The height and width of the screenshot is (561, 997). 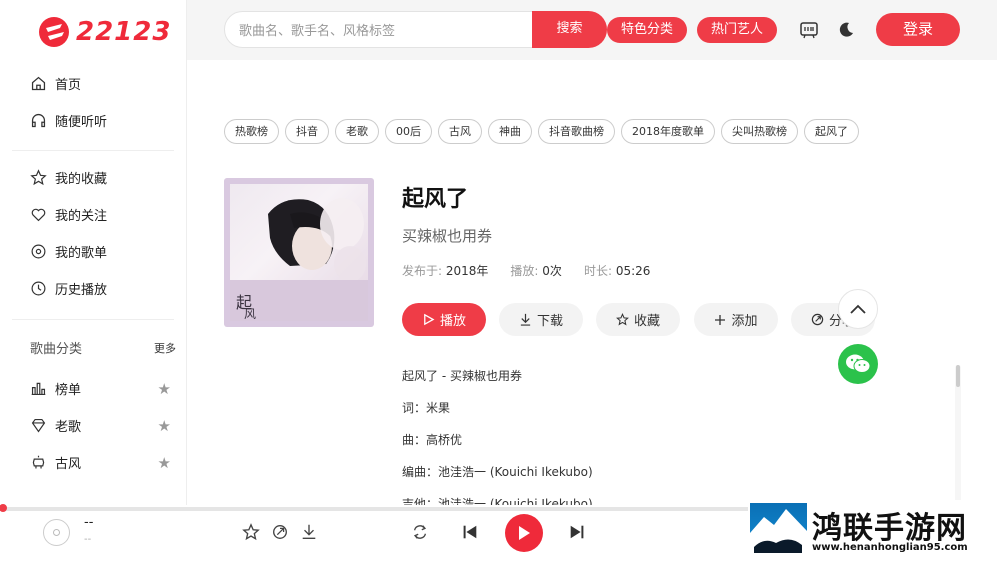 What do you see at coordinates (38, 425) in the screenshot?
I see `diamond-icon` at bounding box center [38, 425].